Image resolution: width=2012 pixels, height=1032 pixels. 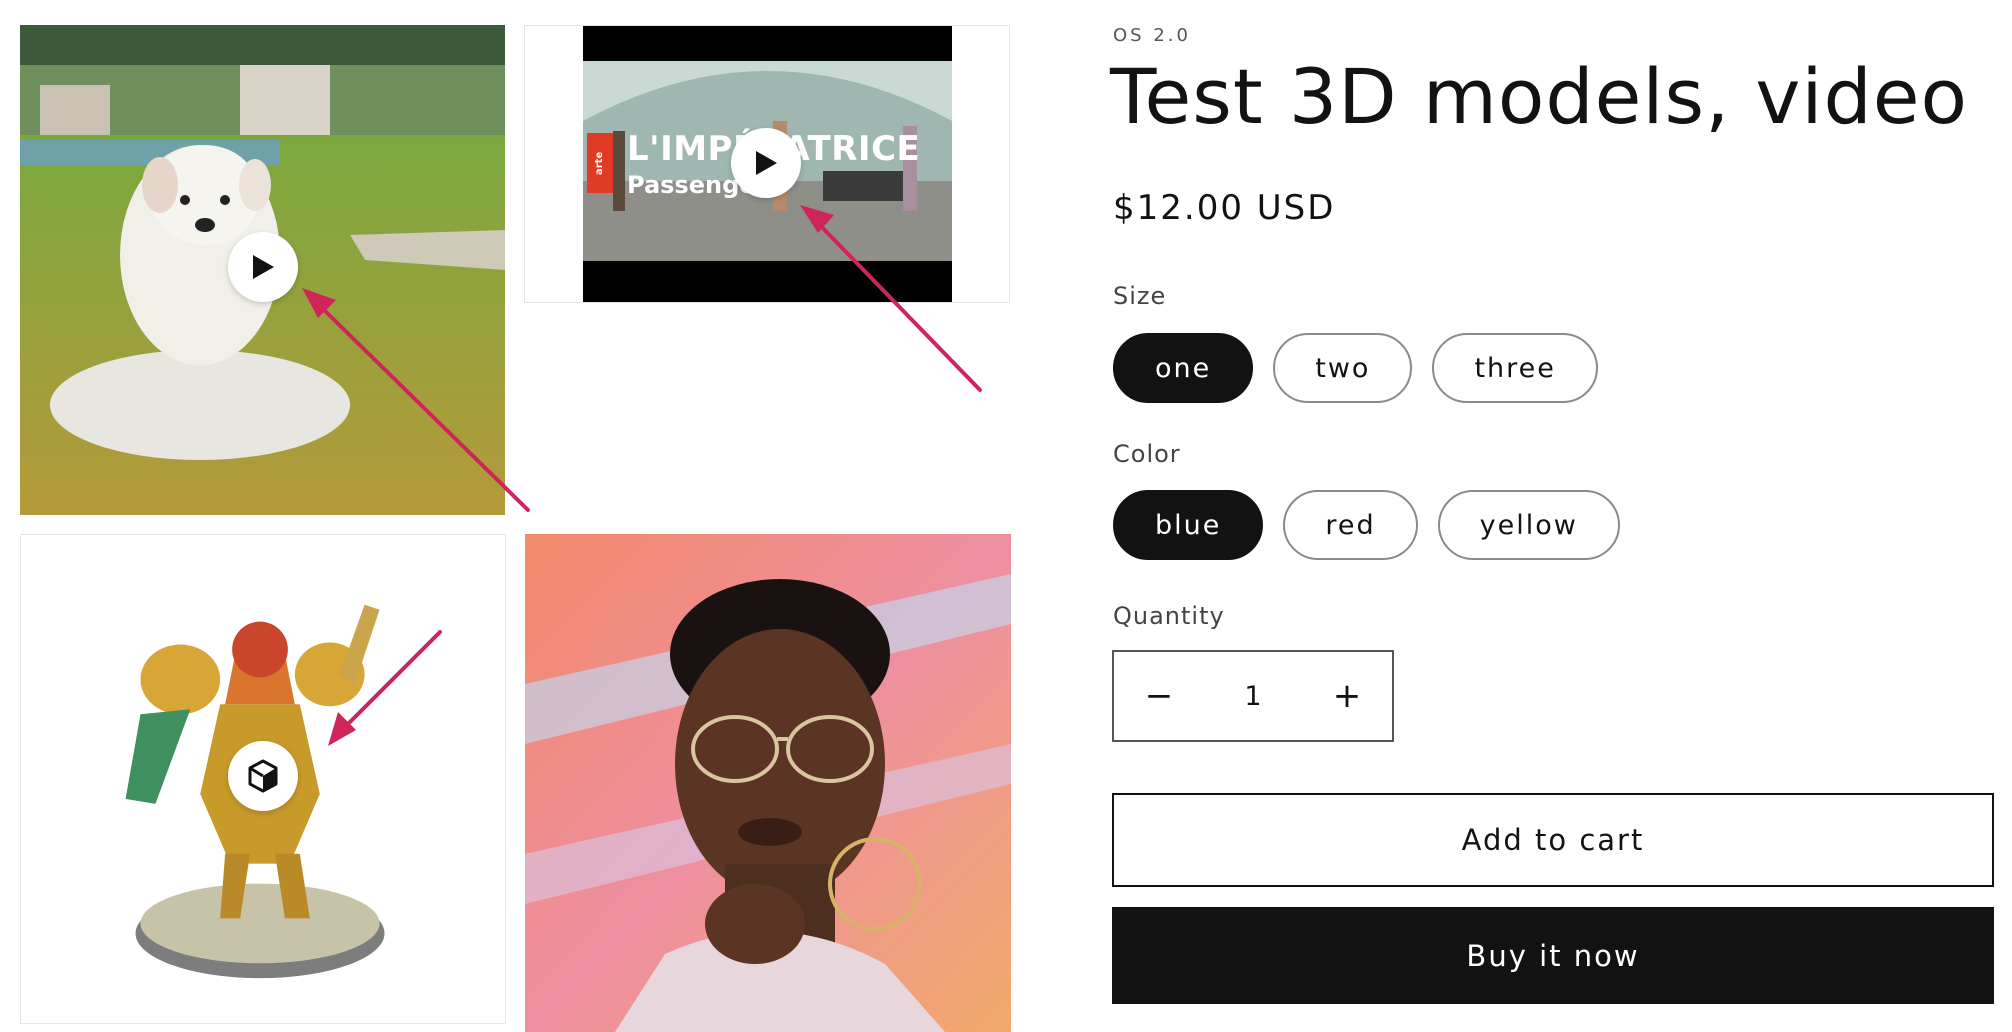 What do you see at coordinates (1347, 696) in the screenshot?
I see `quantity-increase-button: +` at bounding box center [1347, 696].